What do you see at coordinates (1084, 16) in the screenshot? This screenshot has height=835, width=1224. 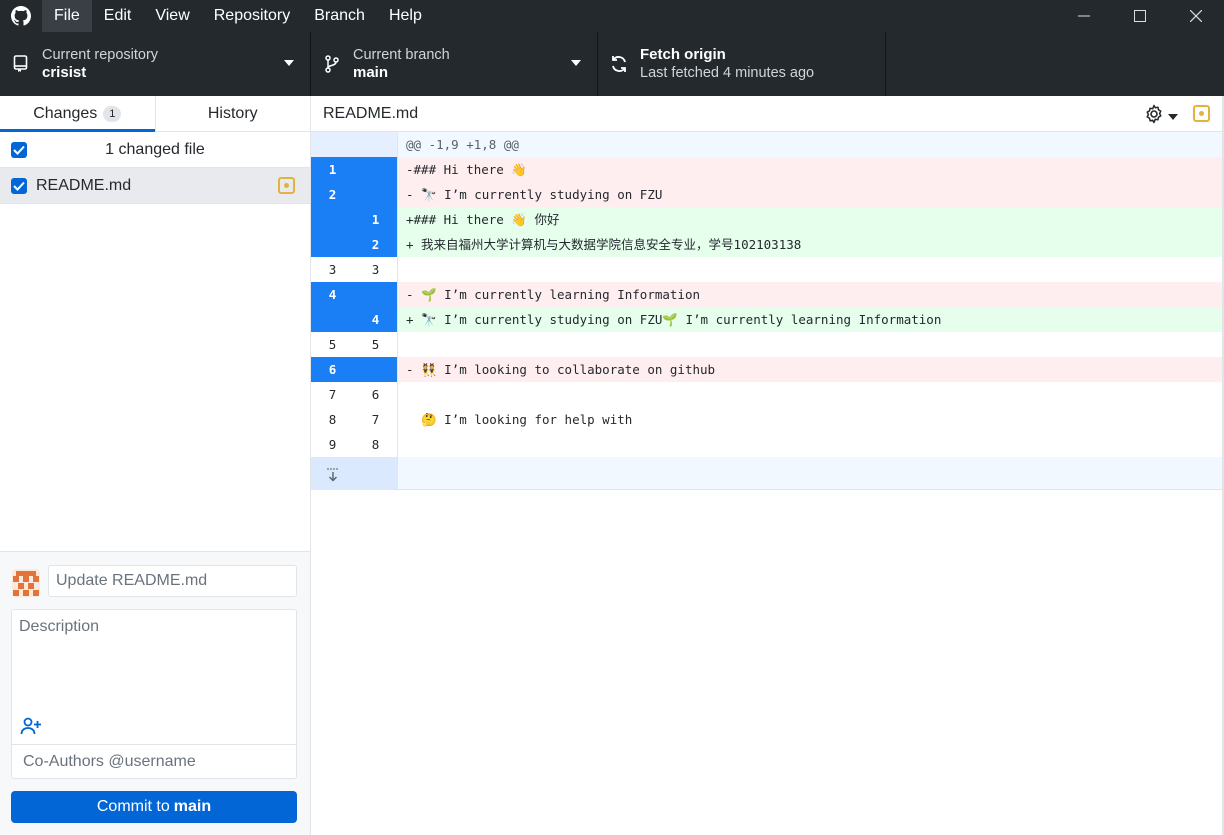 I see `minimize-icon` at bounding box center [1084, 16].